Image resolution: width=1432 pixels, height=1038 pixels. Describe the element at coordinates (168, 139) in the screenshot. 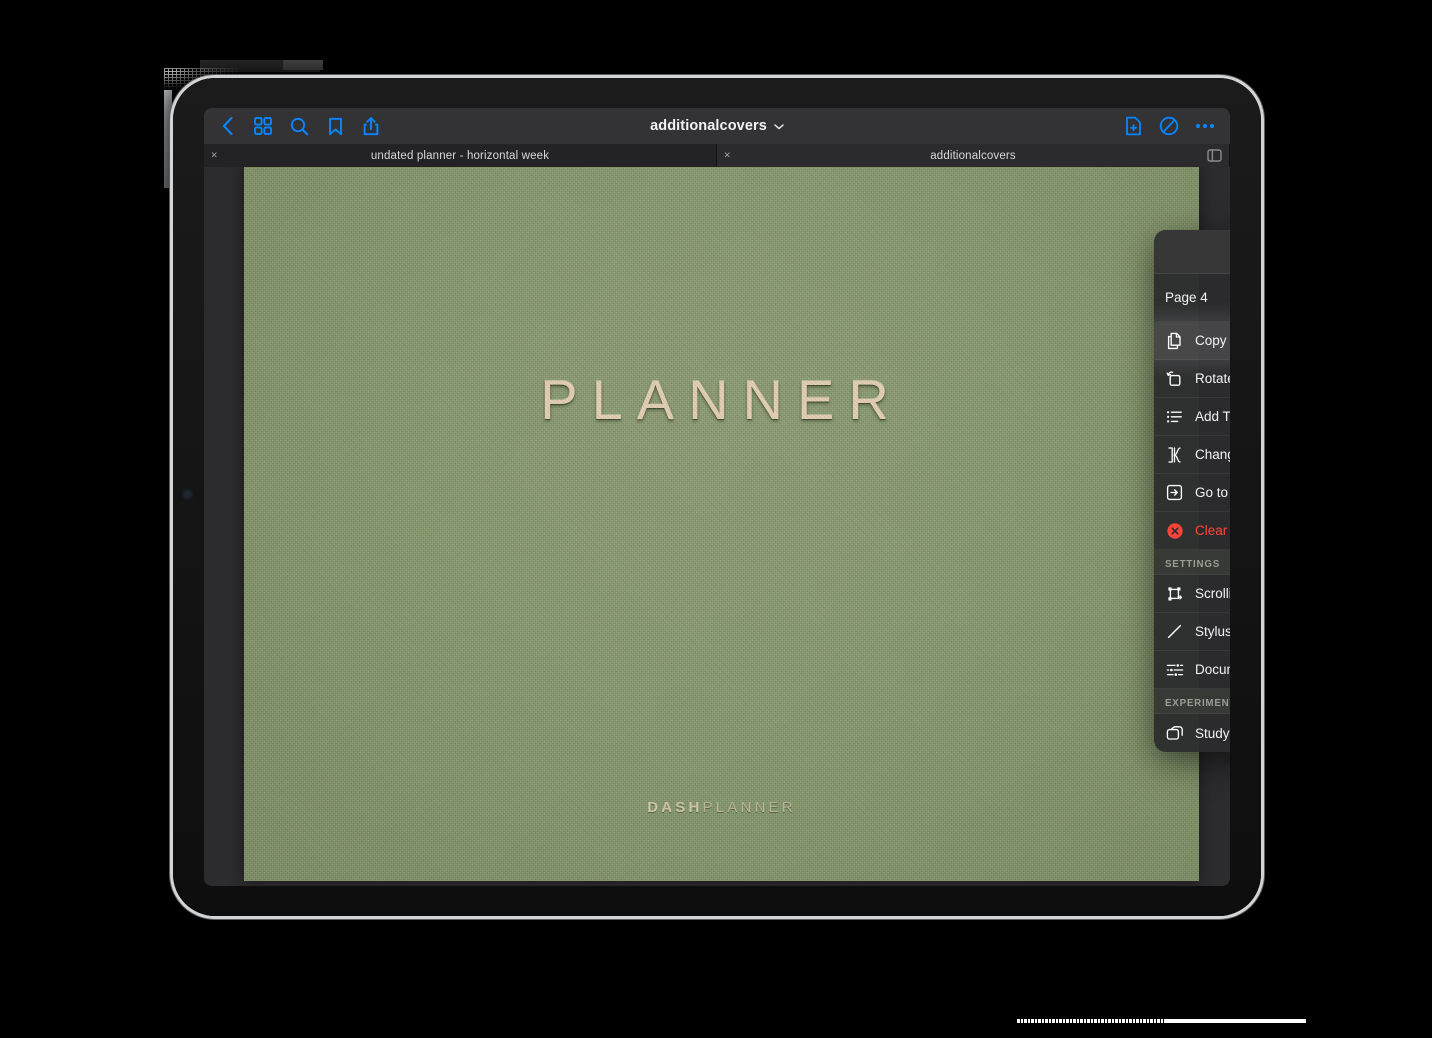

I see `capture-artifact-left` at that location.